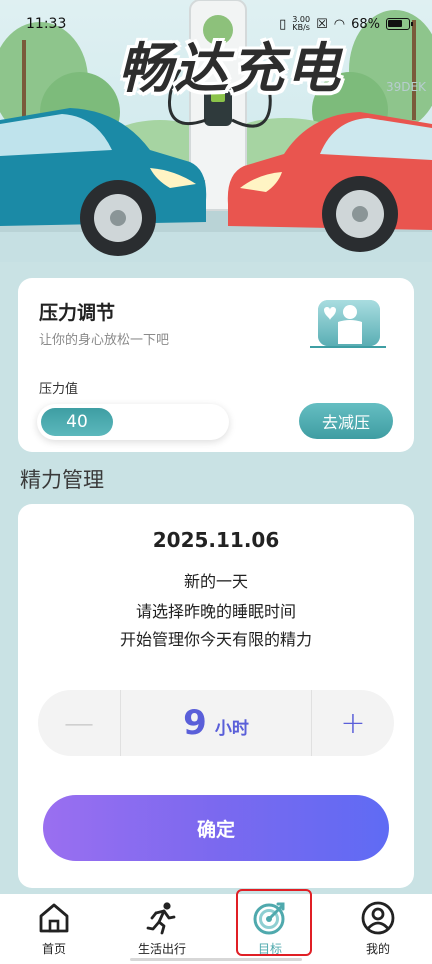  I want to click on network-speed: 3.00 KB/s, so click(301, 23).